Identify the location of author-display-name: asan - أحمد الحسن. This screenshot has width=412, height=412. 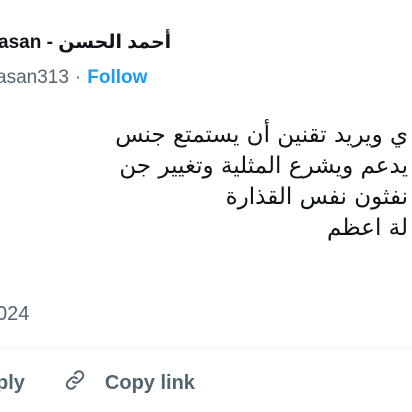
(85, 42).